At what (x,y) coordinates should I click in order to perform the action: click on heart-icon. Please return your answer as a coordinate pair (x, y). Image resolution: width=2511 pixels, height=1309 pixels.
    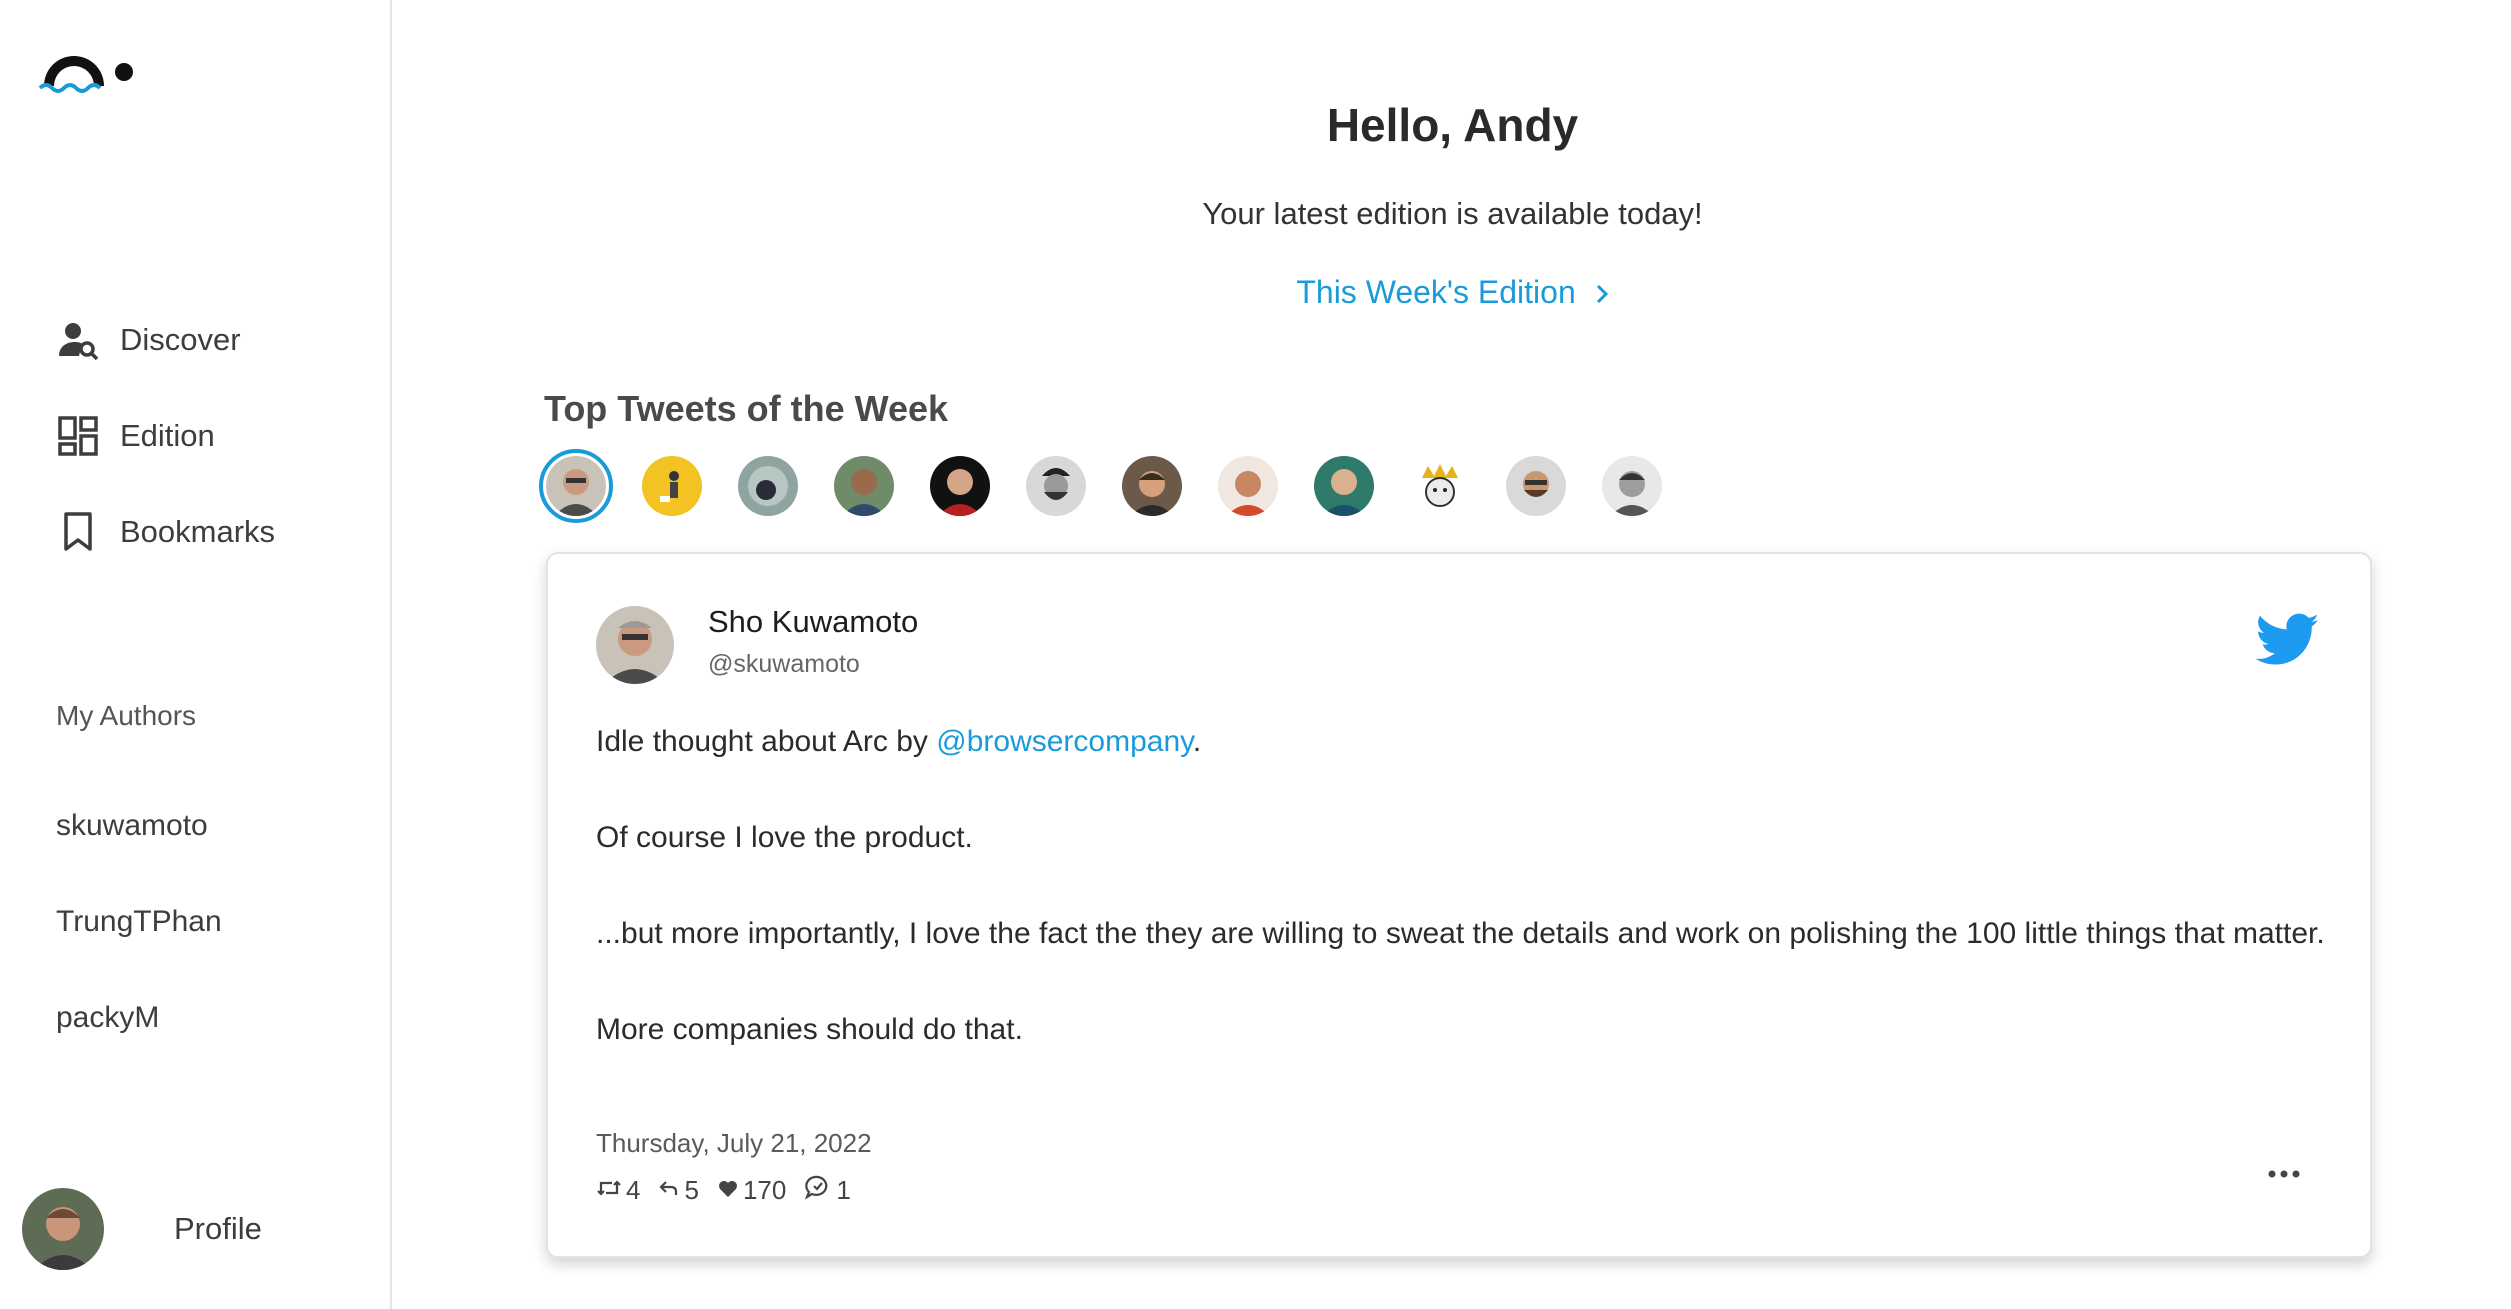
    Looking at the image, I should click on (730, 1190).